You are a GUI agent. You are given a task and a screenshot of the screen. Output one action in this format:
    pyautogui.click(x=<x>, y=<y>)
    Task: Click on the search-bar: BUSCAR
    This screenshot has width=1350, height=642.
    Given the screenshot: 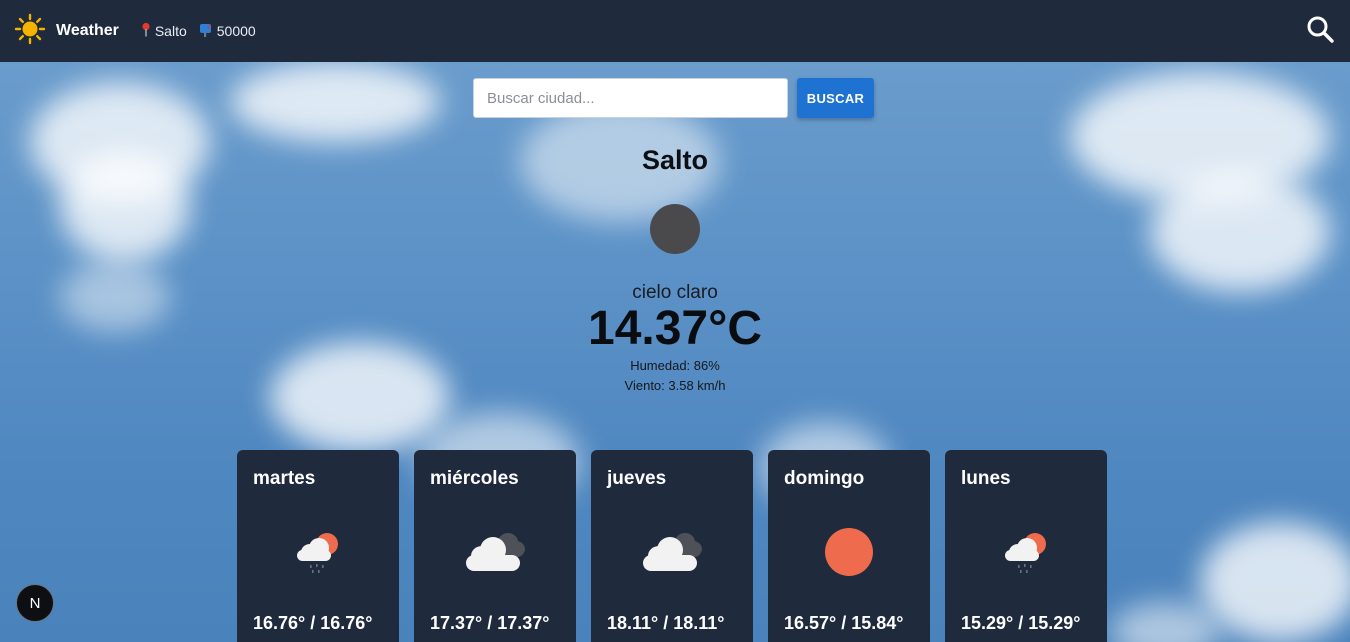 What is the action you would take?
    pyautogui.click(x=673, y=98)
    